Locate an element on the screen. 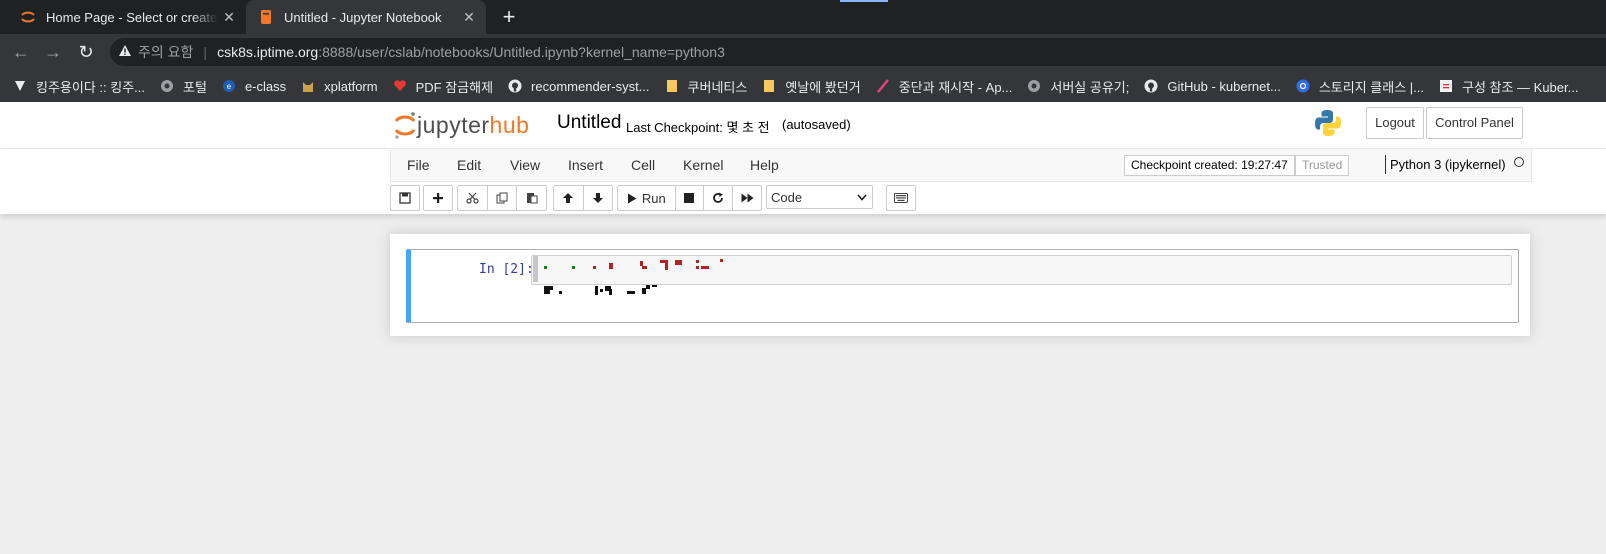 This screenshot has height=554, width=1606. kernel-name: Python 3 (ipykernel) is located at coordinates (1445, 164).